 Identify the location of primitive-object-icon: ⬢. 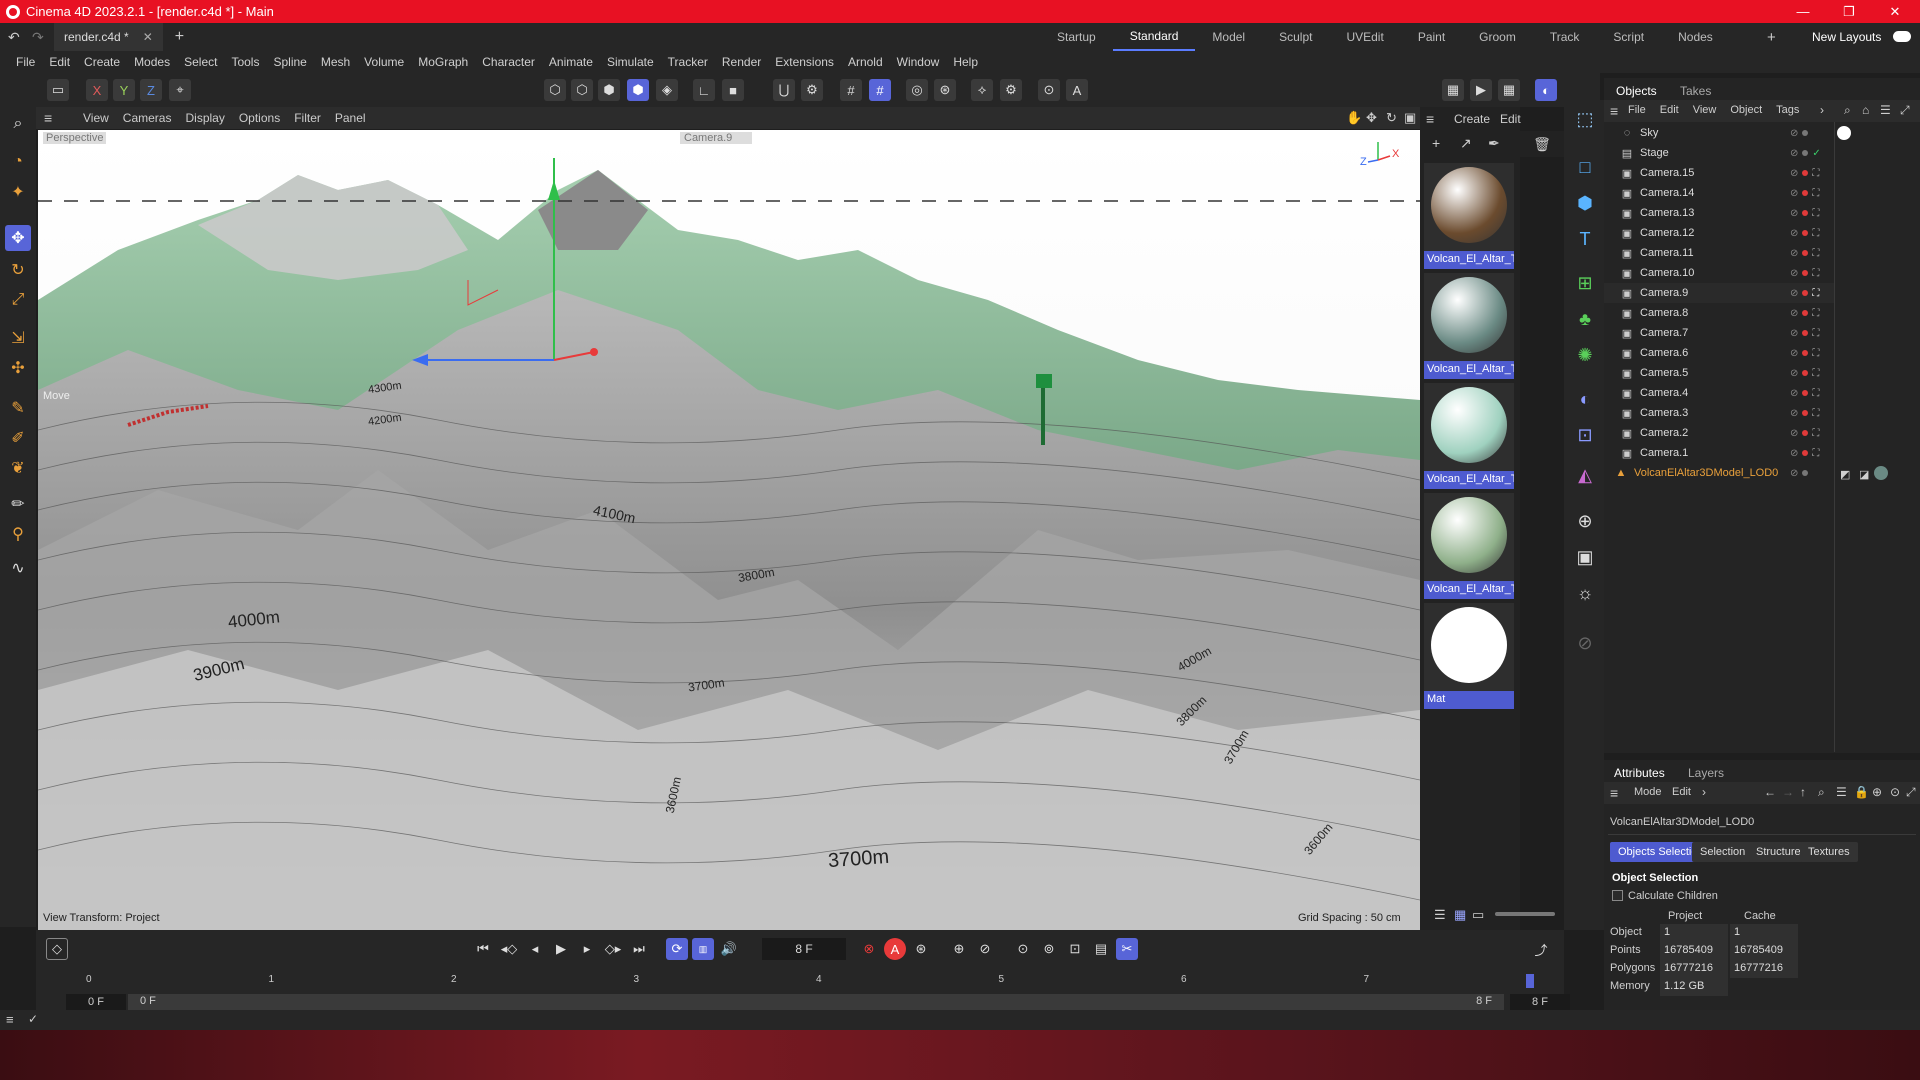
(1585, 203).